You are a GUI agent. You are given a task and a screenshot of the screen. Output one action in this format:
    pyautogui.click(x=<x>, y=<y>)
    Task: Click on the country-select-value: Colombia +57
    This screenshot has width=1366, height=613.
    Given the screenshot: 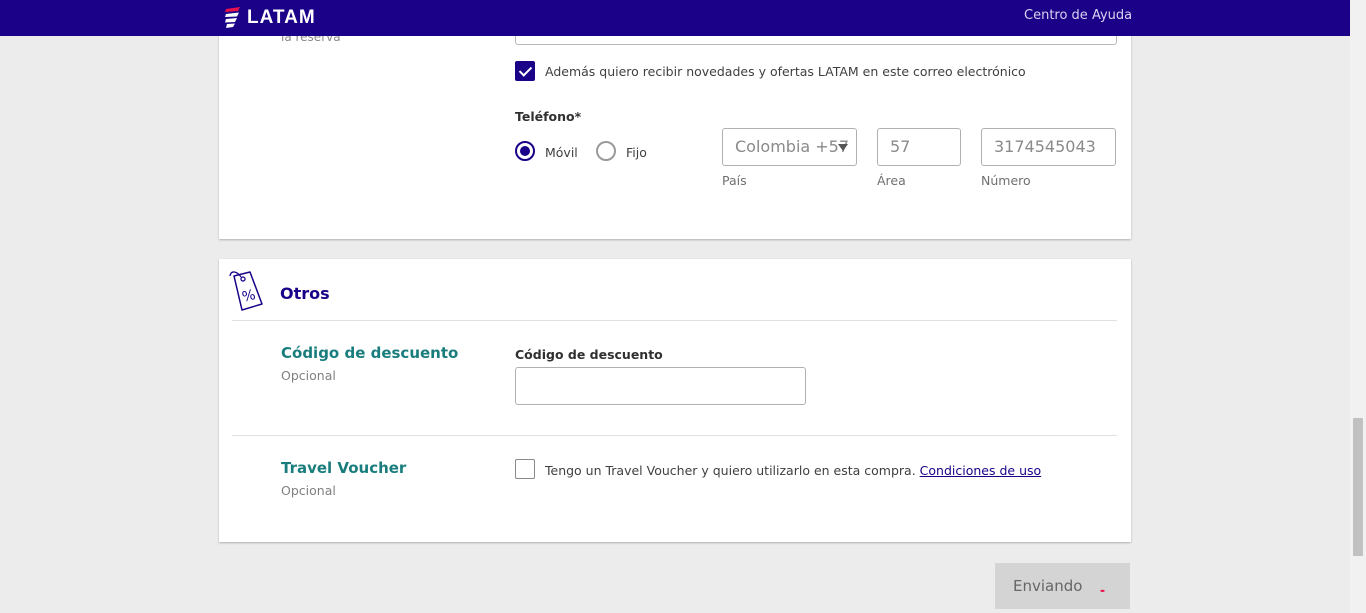 What is the action you would take?
    pyautogui.click(x=792, y=146)
    